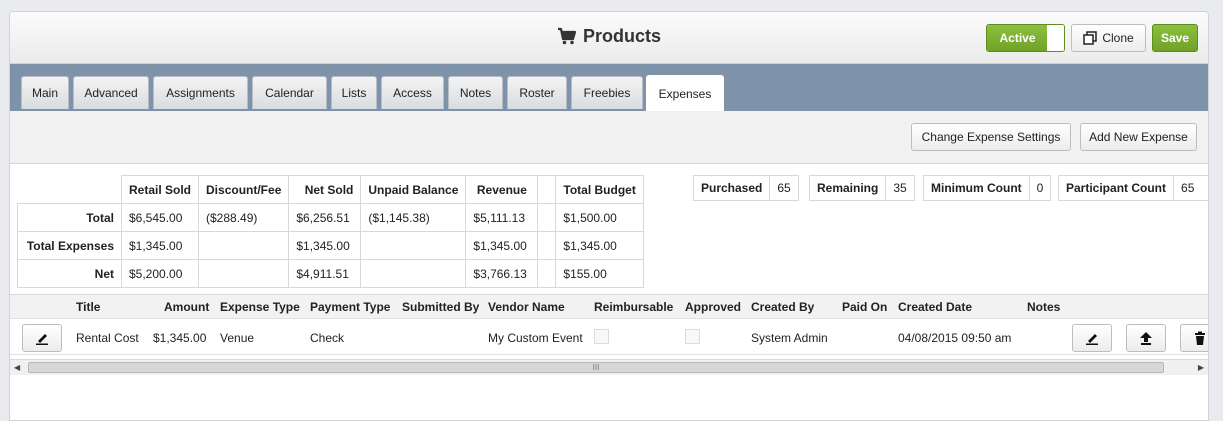 This screenshot has height=421, width=1223. I want to click on add-new-expense-button: Add New Expense, so click(1138, 137).